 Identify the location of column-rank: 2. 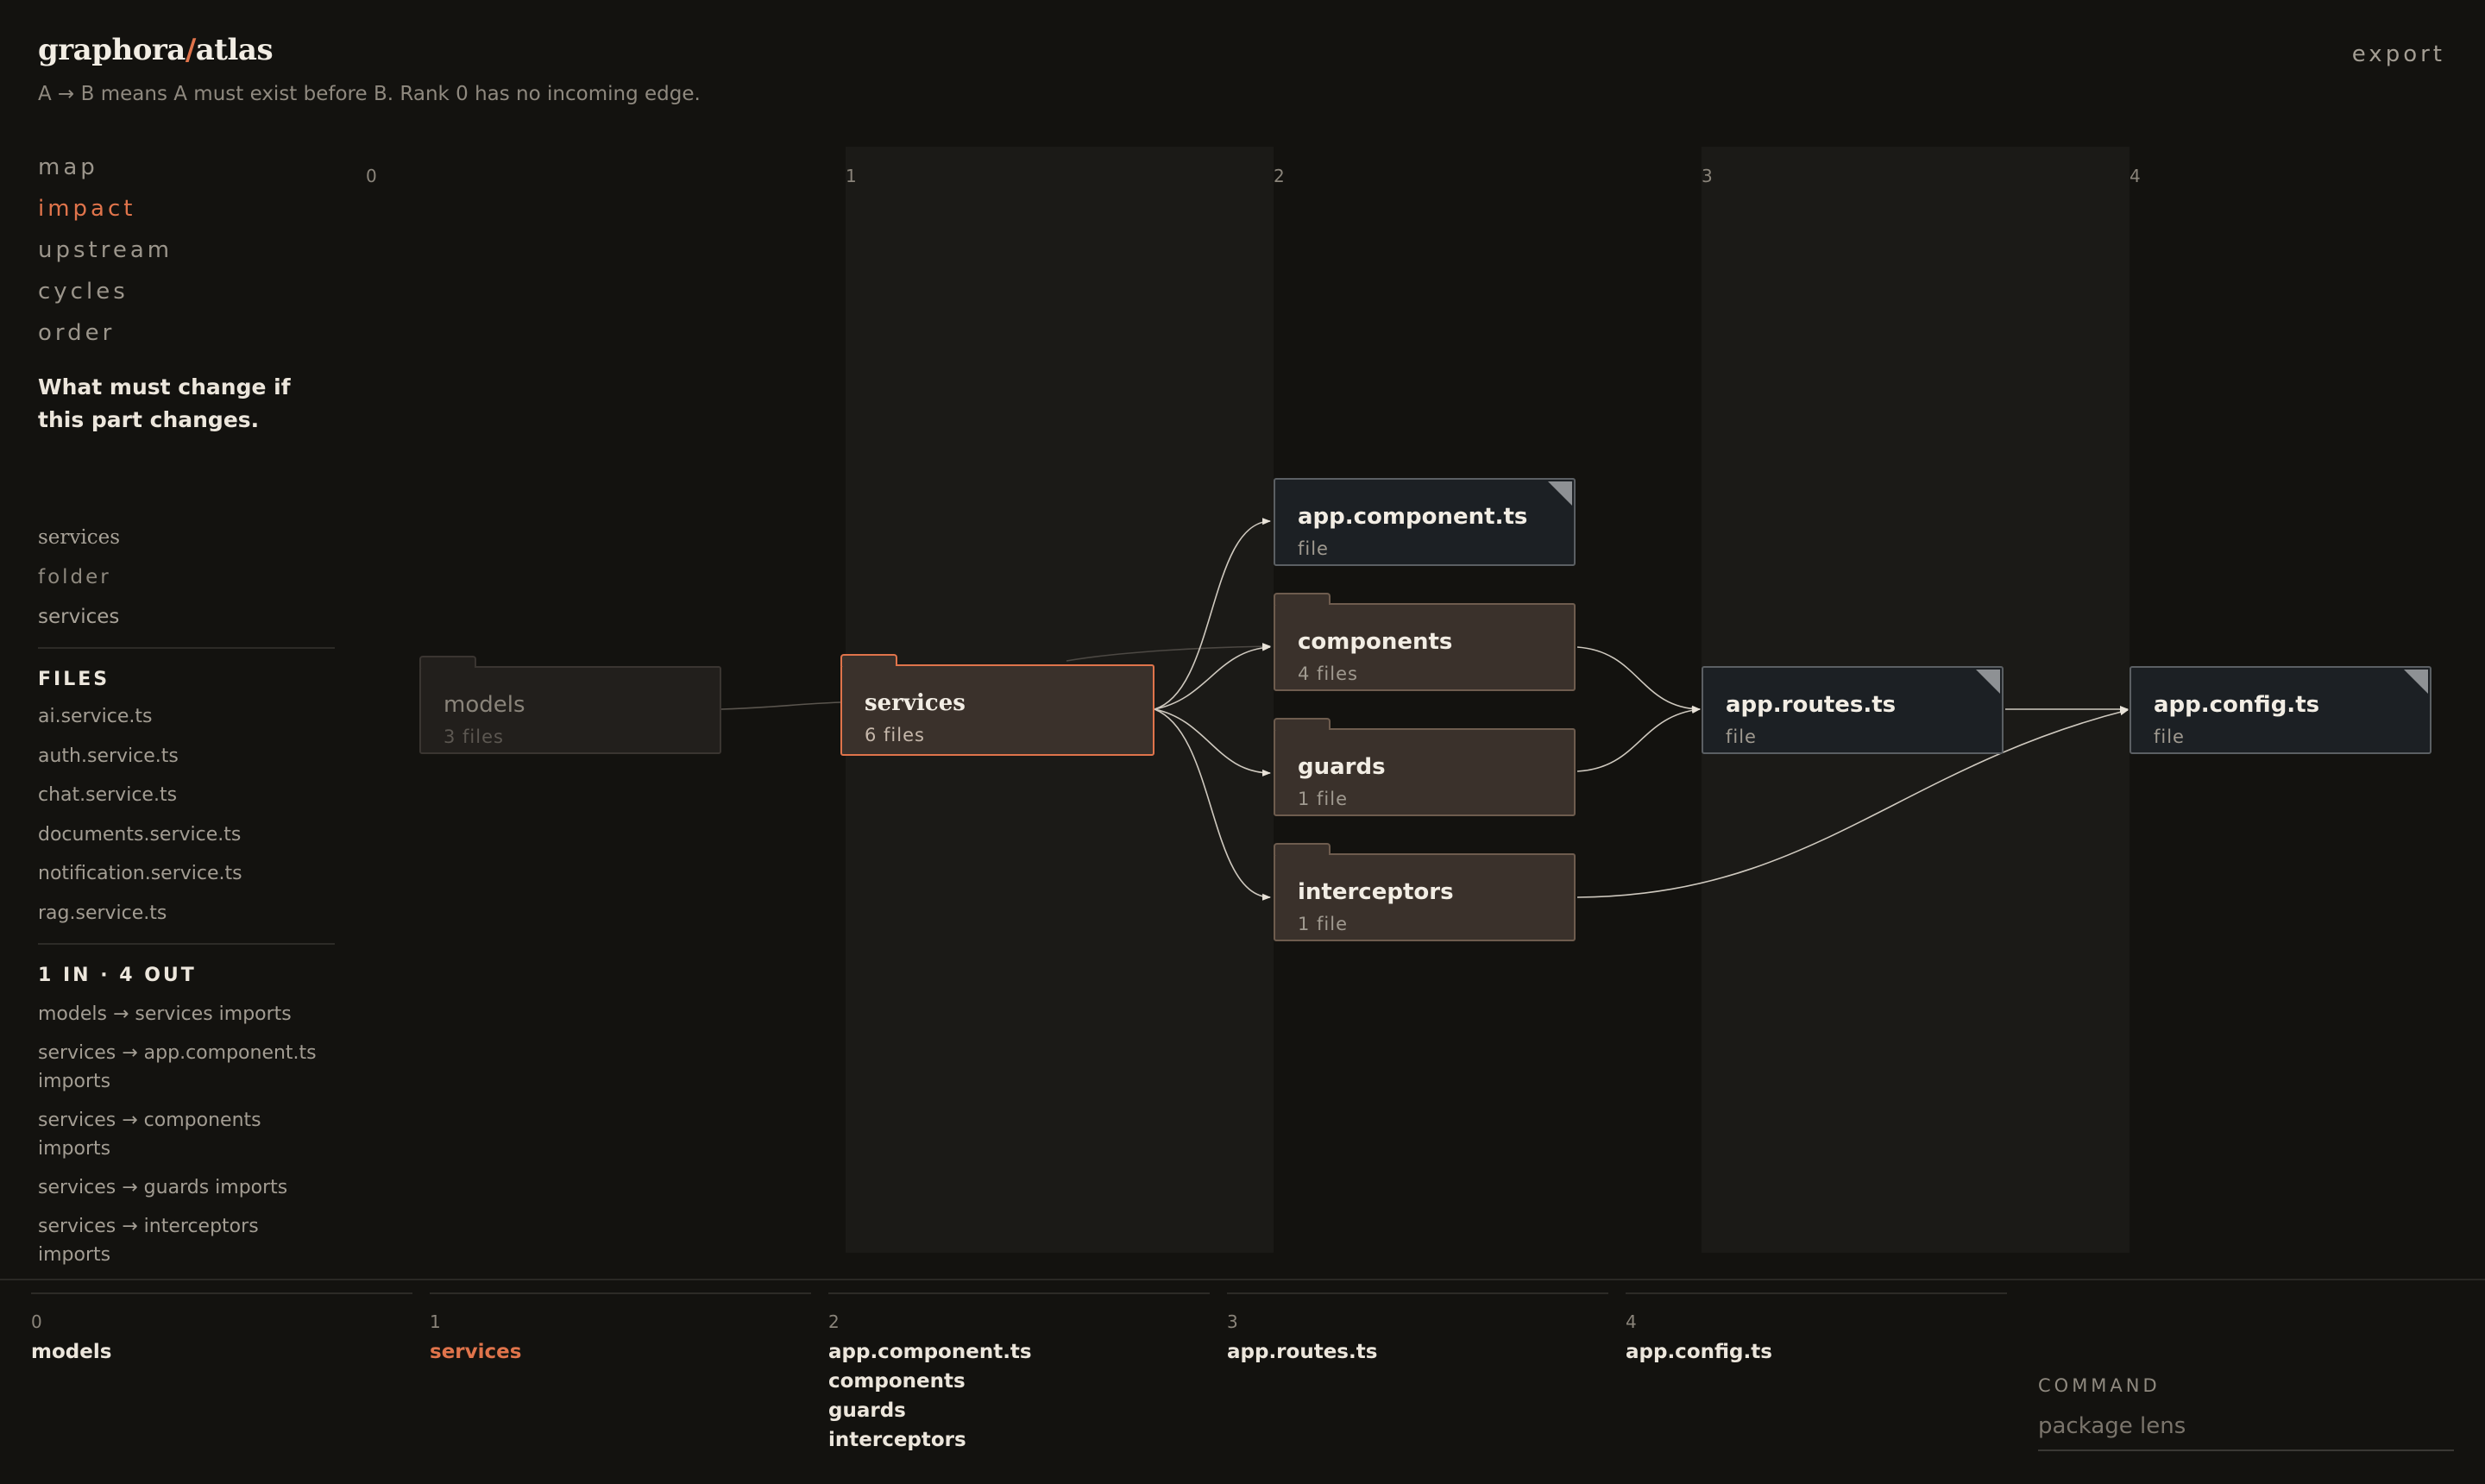
(834, 1321).